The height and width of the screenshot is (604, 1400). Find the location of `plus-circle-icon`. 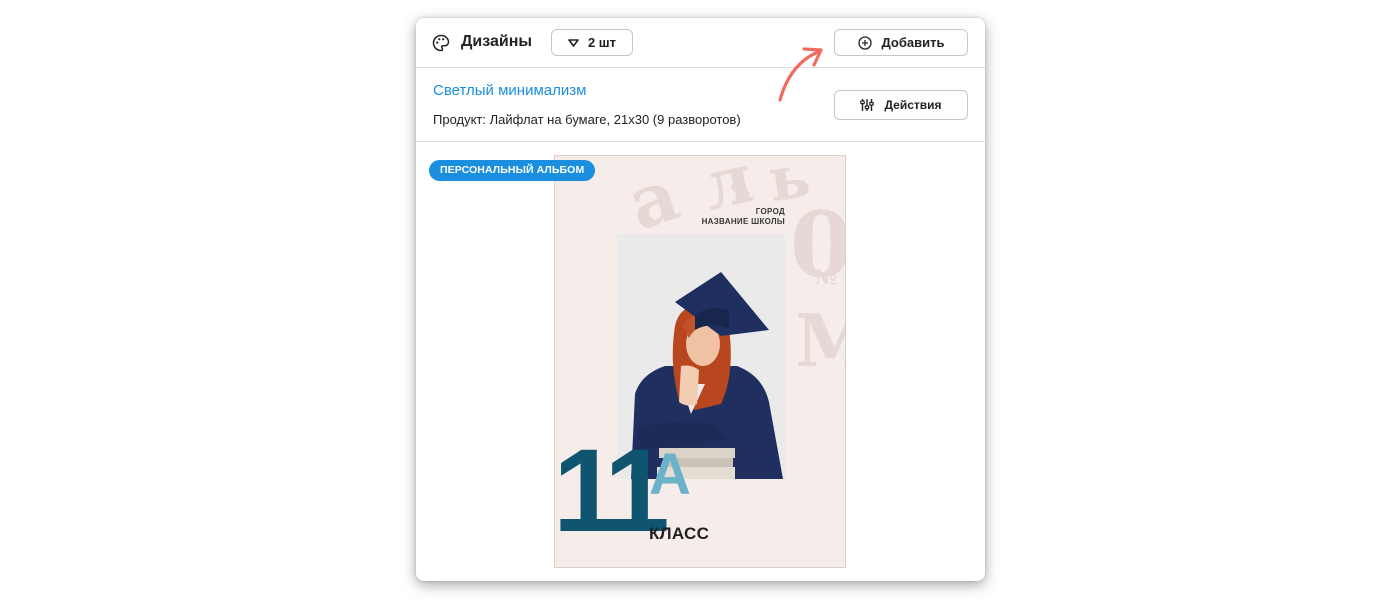

plus-circle-icon is located at coordinates (864, 42).